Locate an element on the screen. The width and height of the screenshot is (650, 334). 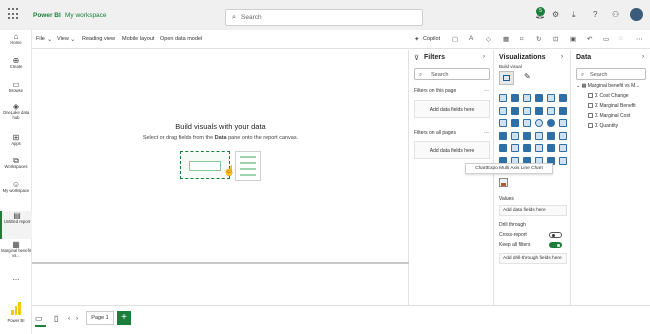
field-quantity: Σ Quantity is located at coordinates (603, 126).